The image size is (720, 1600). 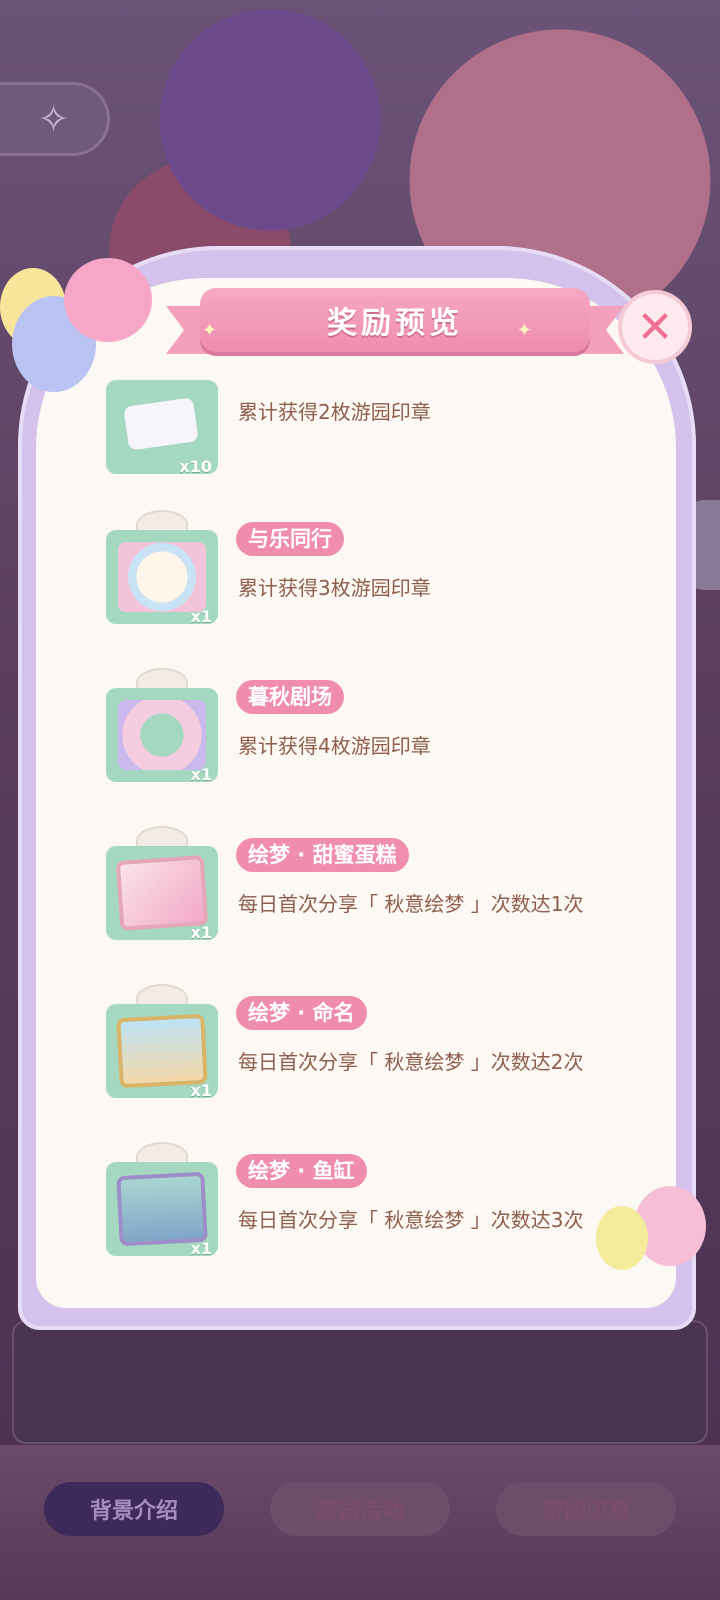 What do you see at coordinates (162, 1051) in the screenshot?
I see `painting-naming-icon` at bounding box center [162, 1051].